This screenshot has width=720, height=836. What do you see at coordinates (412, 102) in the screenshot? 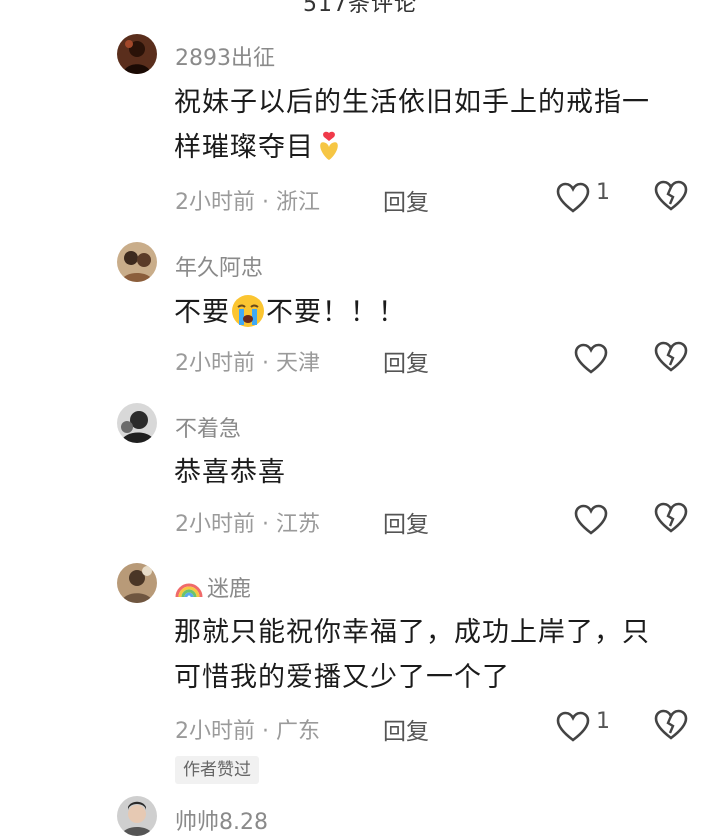
I see `comment-text-line: 祝妹子以后的生活依旧如手上的戒指一` at bounding box center [412, 102].